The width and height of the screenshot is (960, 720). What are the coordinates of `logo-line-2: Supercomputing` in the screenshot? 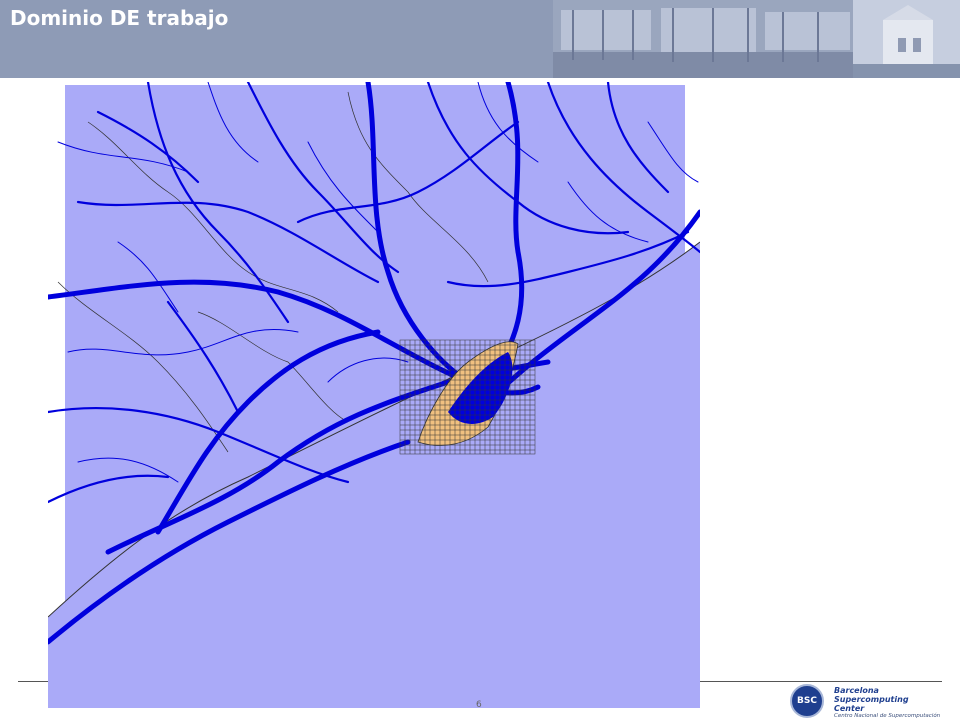 It's located at (871, 699).